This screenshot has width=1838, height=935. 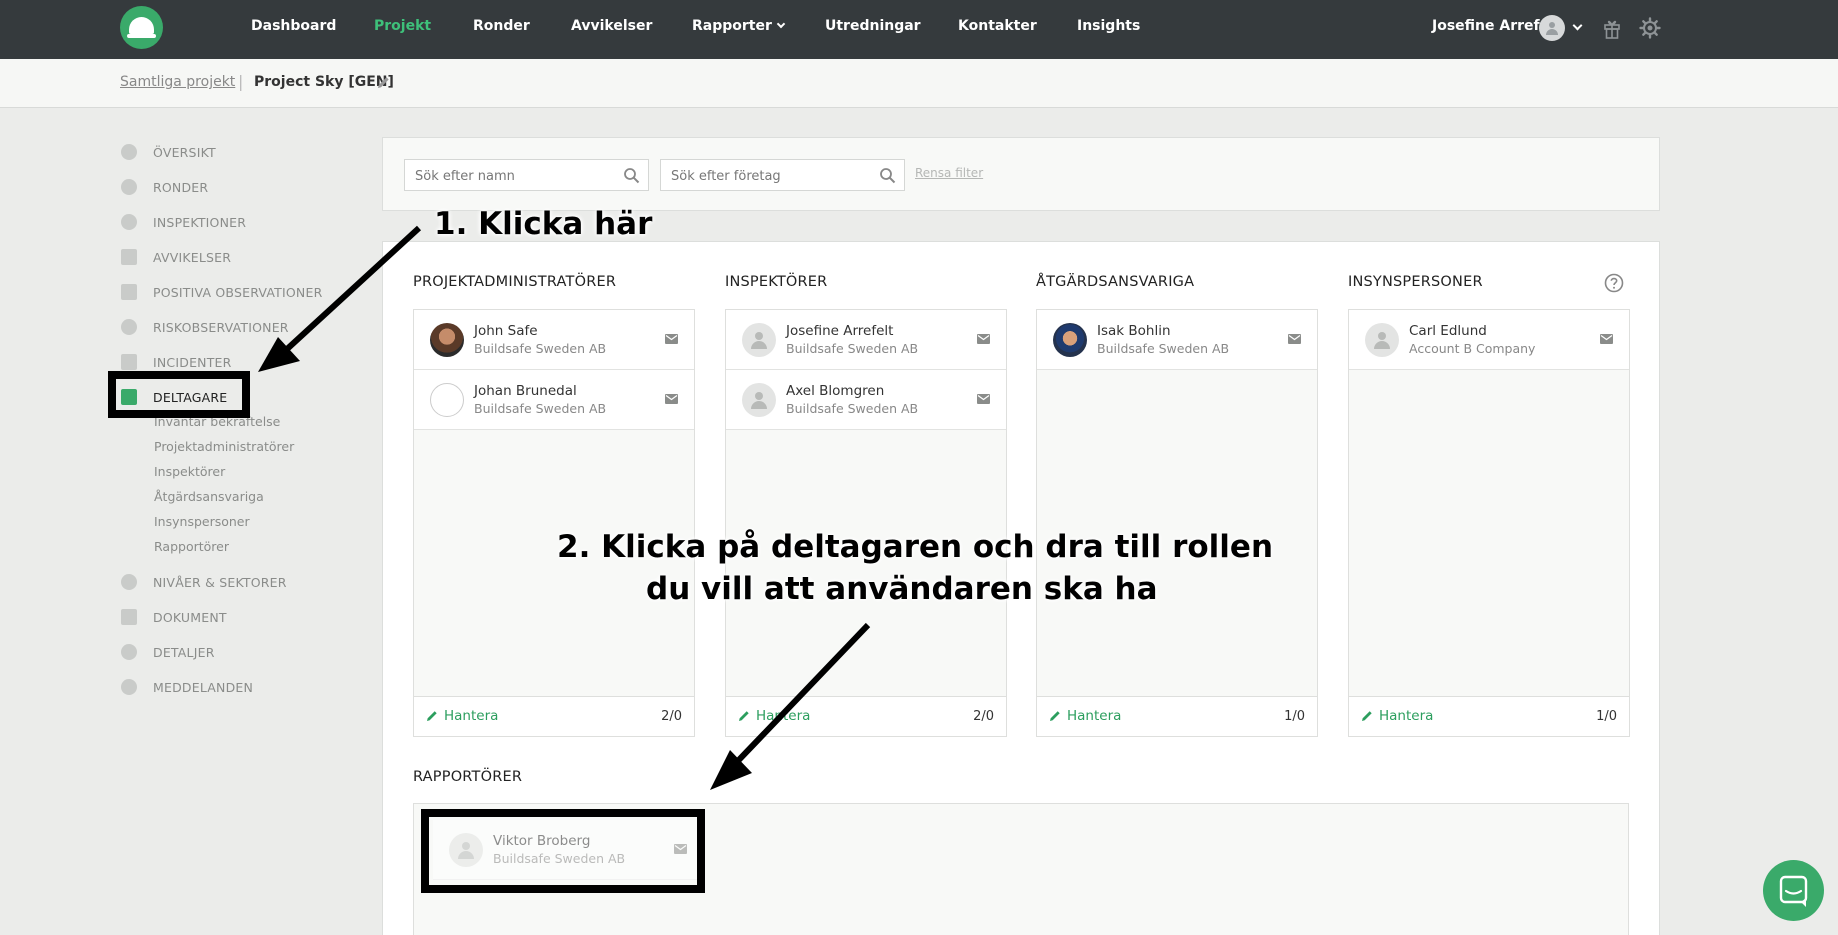 I want to click on chat-button, so click(x=1793, y=890).